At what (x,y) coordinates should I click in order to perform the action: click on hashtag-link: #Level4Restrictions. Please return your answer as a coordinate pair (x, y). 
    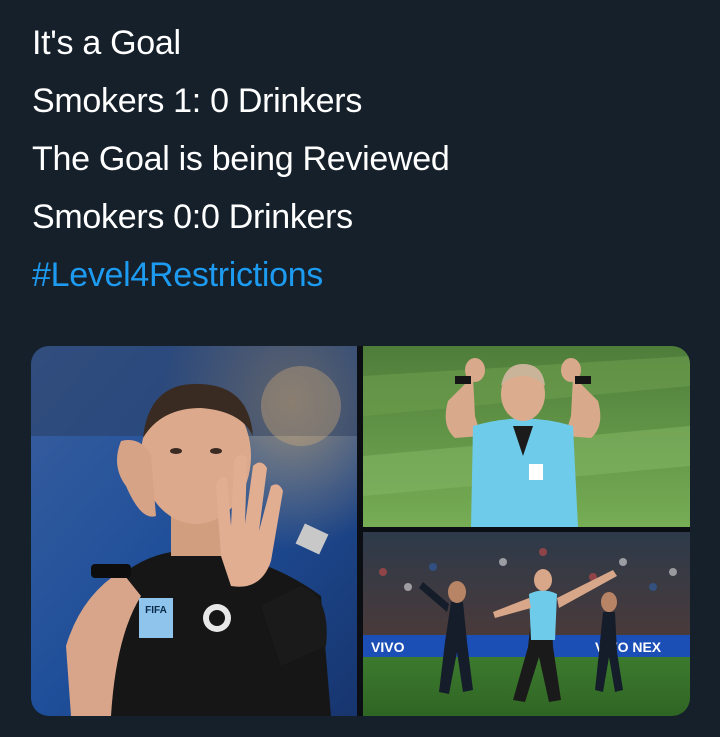
    Looking at the image, I should click on (372, 275).